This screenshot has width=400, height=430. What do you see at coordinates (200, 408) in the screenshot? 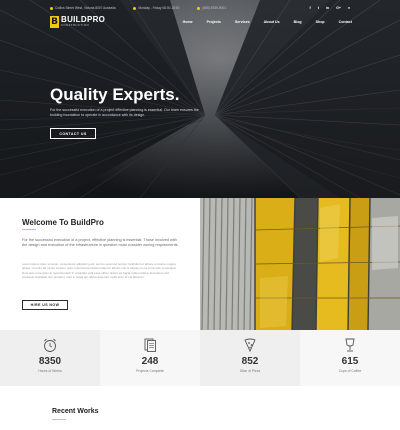
I see `recent-works-section: Recent Works` at bounding box center [200, 408].